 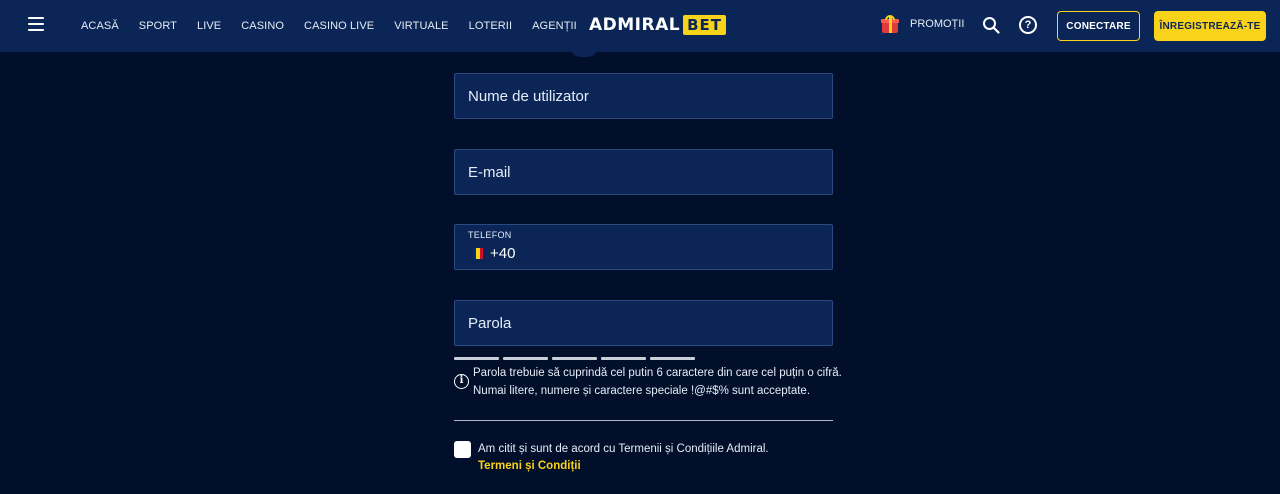 I want to click on terms-link: Termeni și Condiții, so click(x=529, y=466).